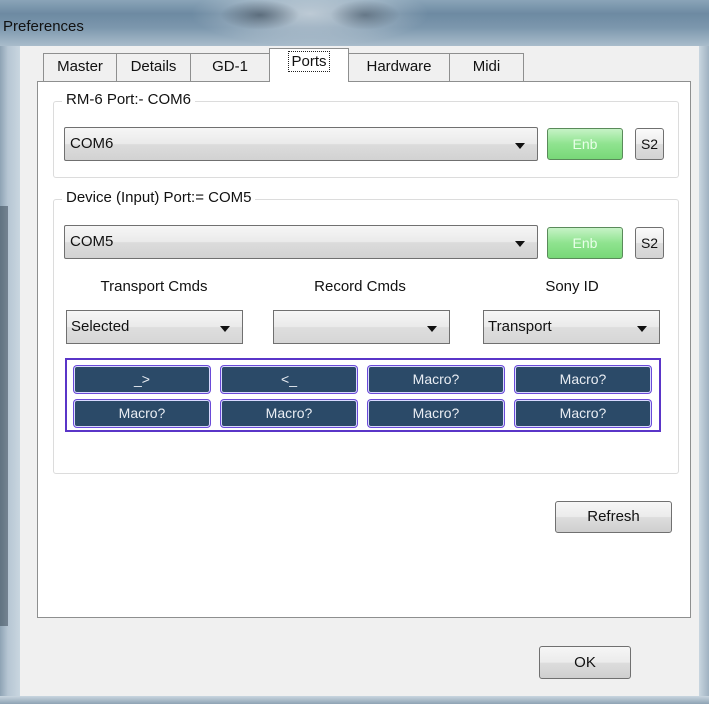 This screenshot has width=709, height=704. Describe the element at coordinates (571, 327) in the screenshot. I see `sony-id-select: Transport` at that location.